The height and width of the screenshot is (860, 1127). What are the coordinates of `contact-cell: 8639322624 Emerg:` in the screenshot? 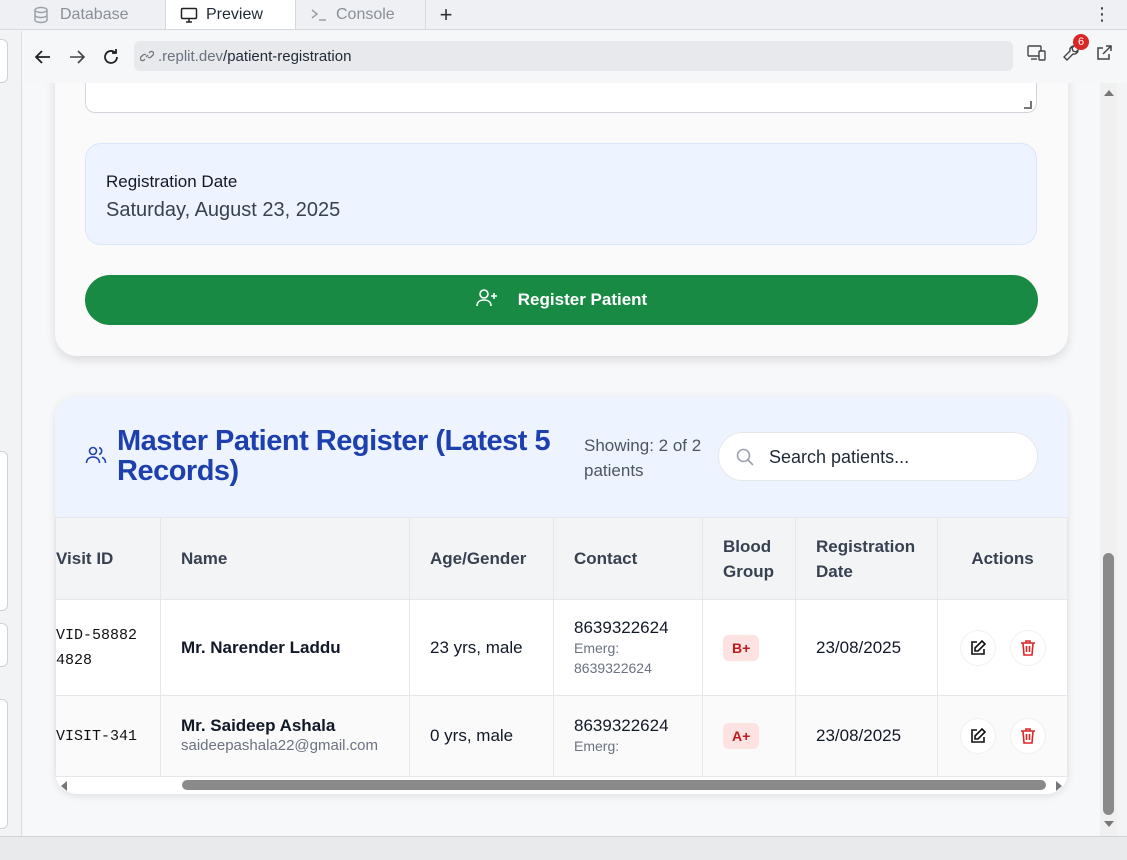 It's located at (628, 736).